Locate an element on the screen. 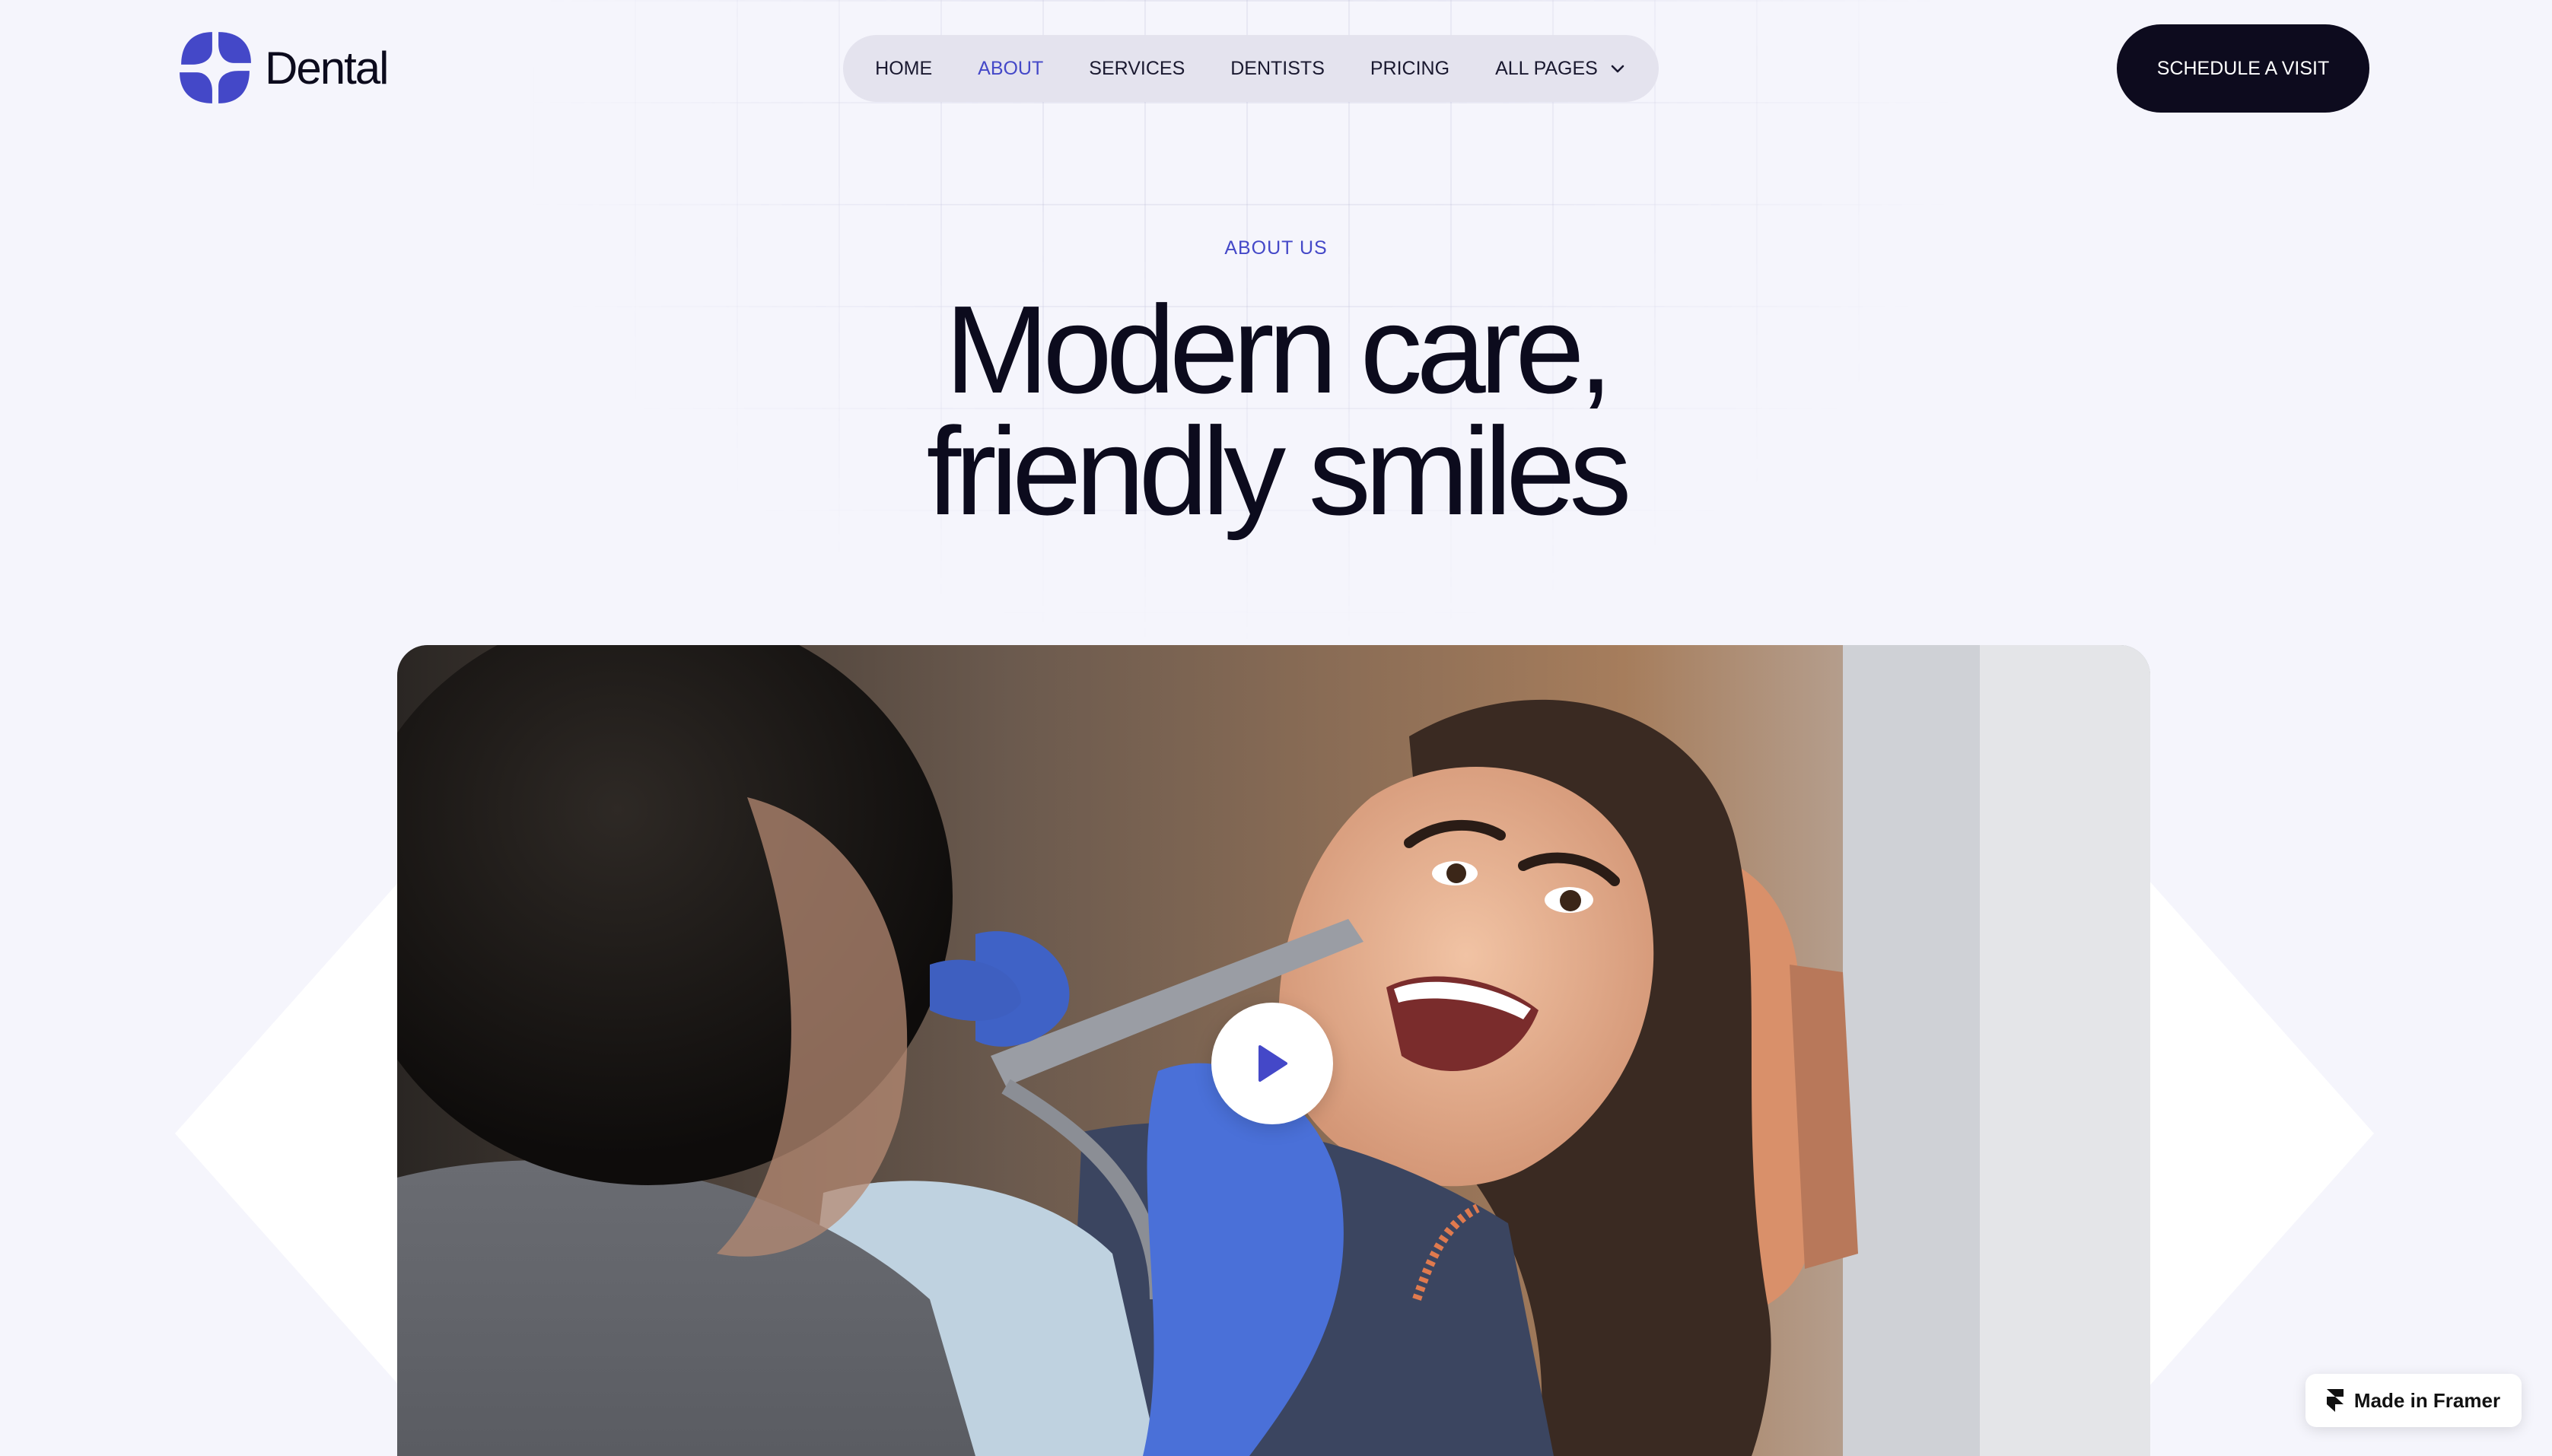  section-eyebrow: ABOUT US is located at coordinates (1276, 248).